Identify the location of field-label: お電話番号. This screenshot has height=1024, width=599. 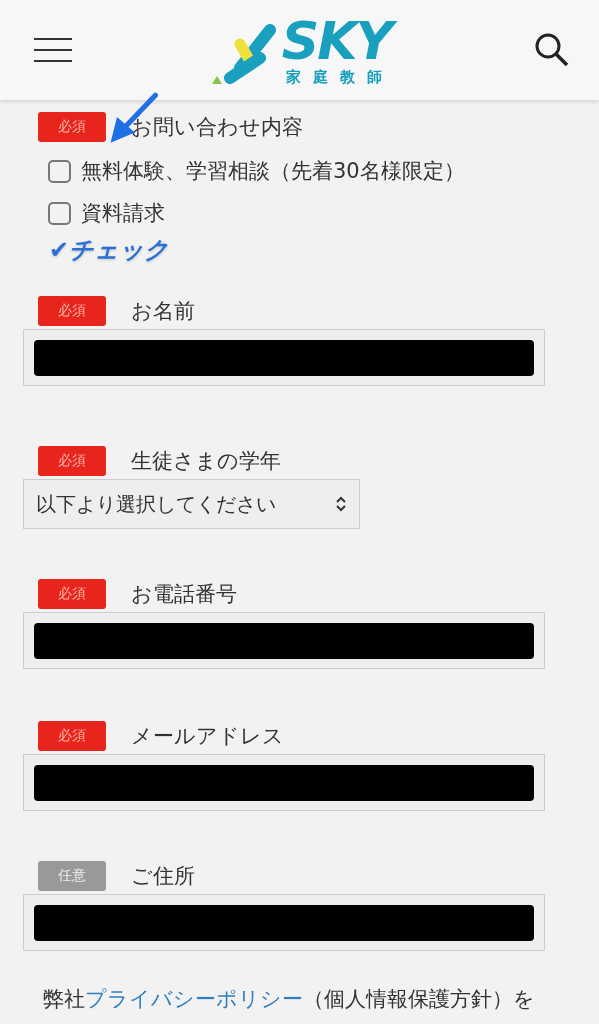
(184, 594).